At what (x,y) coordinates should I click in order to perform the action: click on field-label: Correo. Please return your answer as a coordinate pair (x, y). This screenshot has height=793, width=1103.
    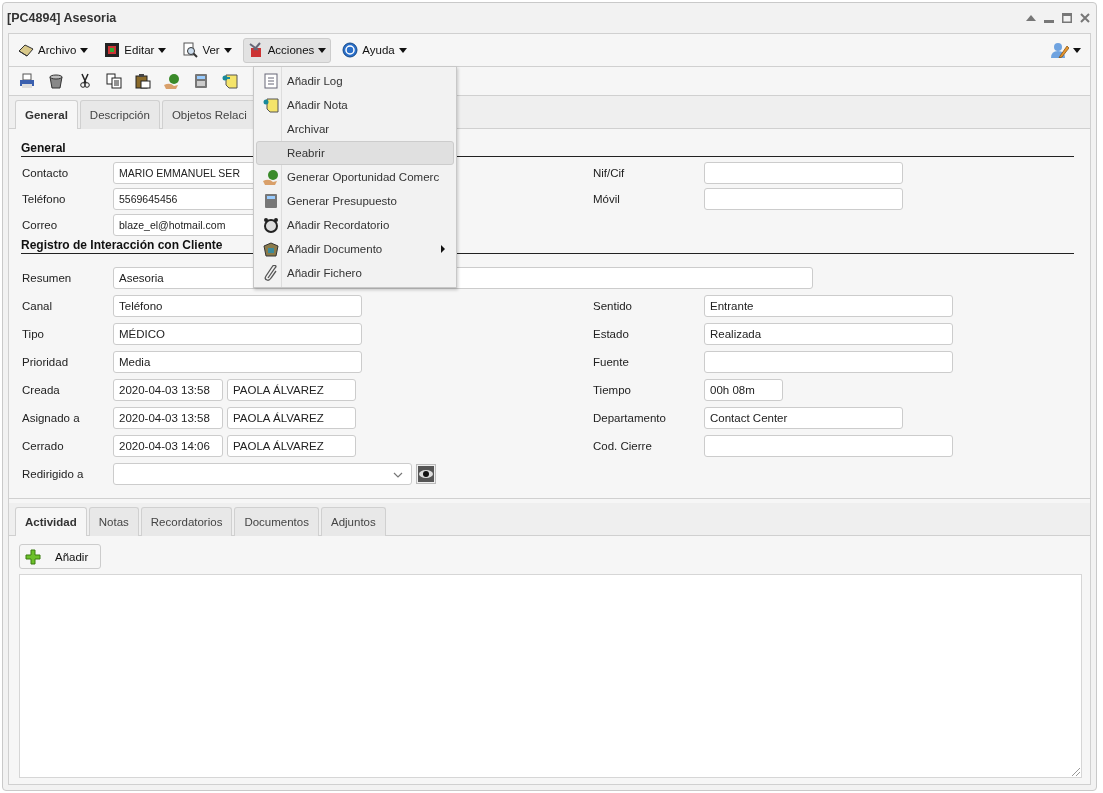
    Looking at the image, I should click on (40, 225).